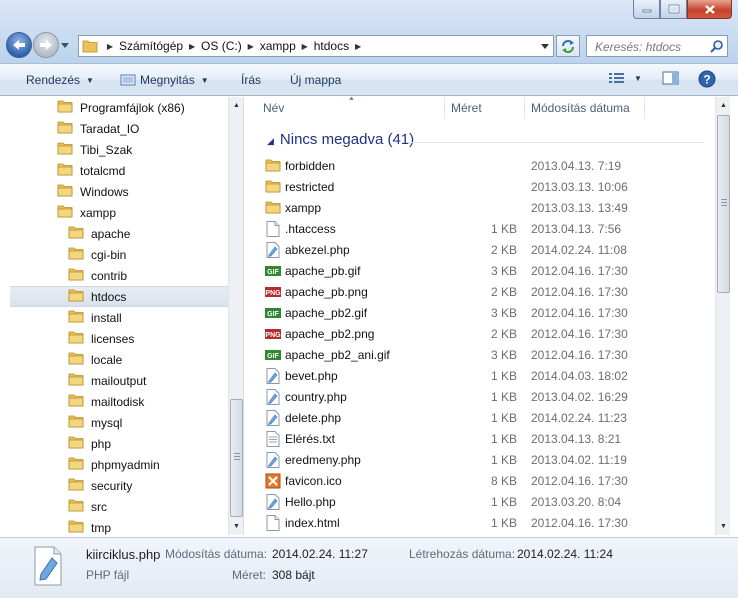 This screenshot has width=738, height=598. Describe the element at coordinates (480, 207) in the screenshot. I see `file-row: xampp 2013.03.13. 13:49` at that location.